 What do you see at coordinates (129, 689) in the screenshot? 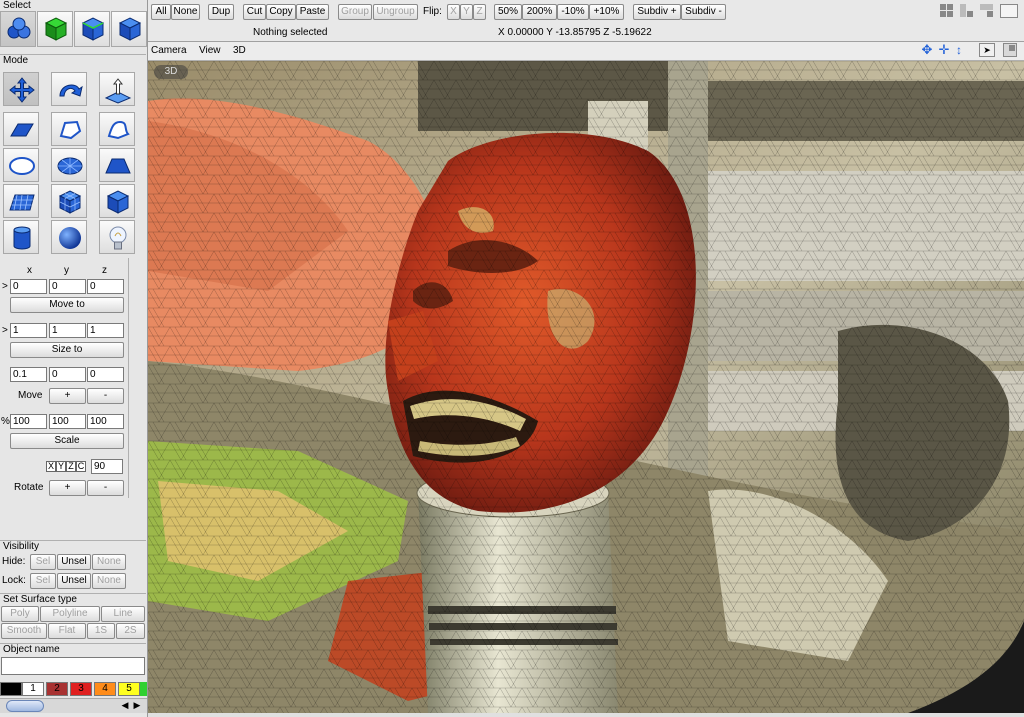
I see `color-swatch-5: 5` at bounding box center [129, 689].